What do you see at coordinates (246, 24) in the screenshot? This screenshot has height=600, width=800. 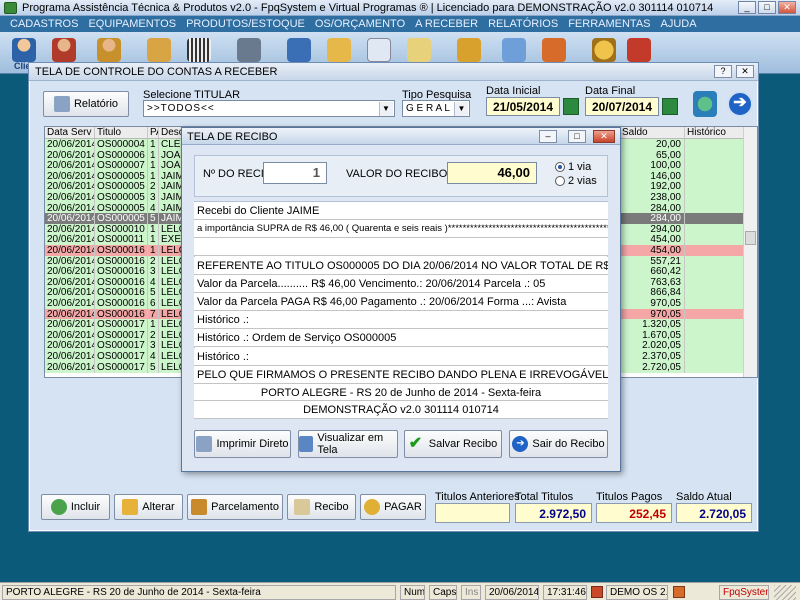 I see `menu-produtos-estoque: PRODUTOS/ESTOQUE` at bounding box center [246, 24].